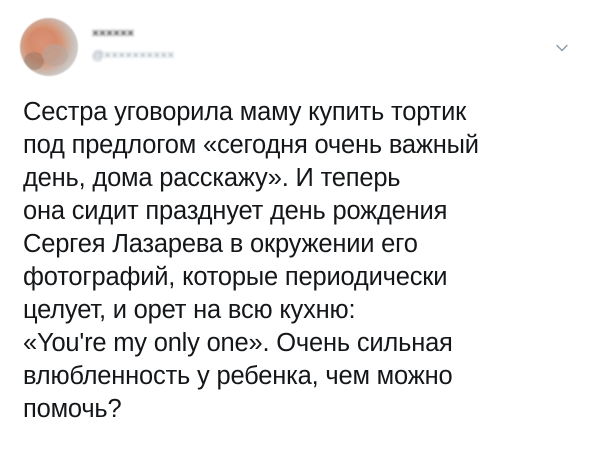 Image resolution: width=600 pixels, height=449 pixels. Describe the element at coordinates (235, 211) in the screenshot. I see `tweet-text-line: она сидит празднует день рождения` at that location.